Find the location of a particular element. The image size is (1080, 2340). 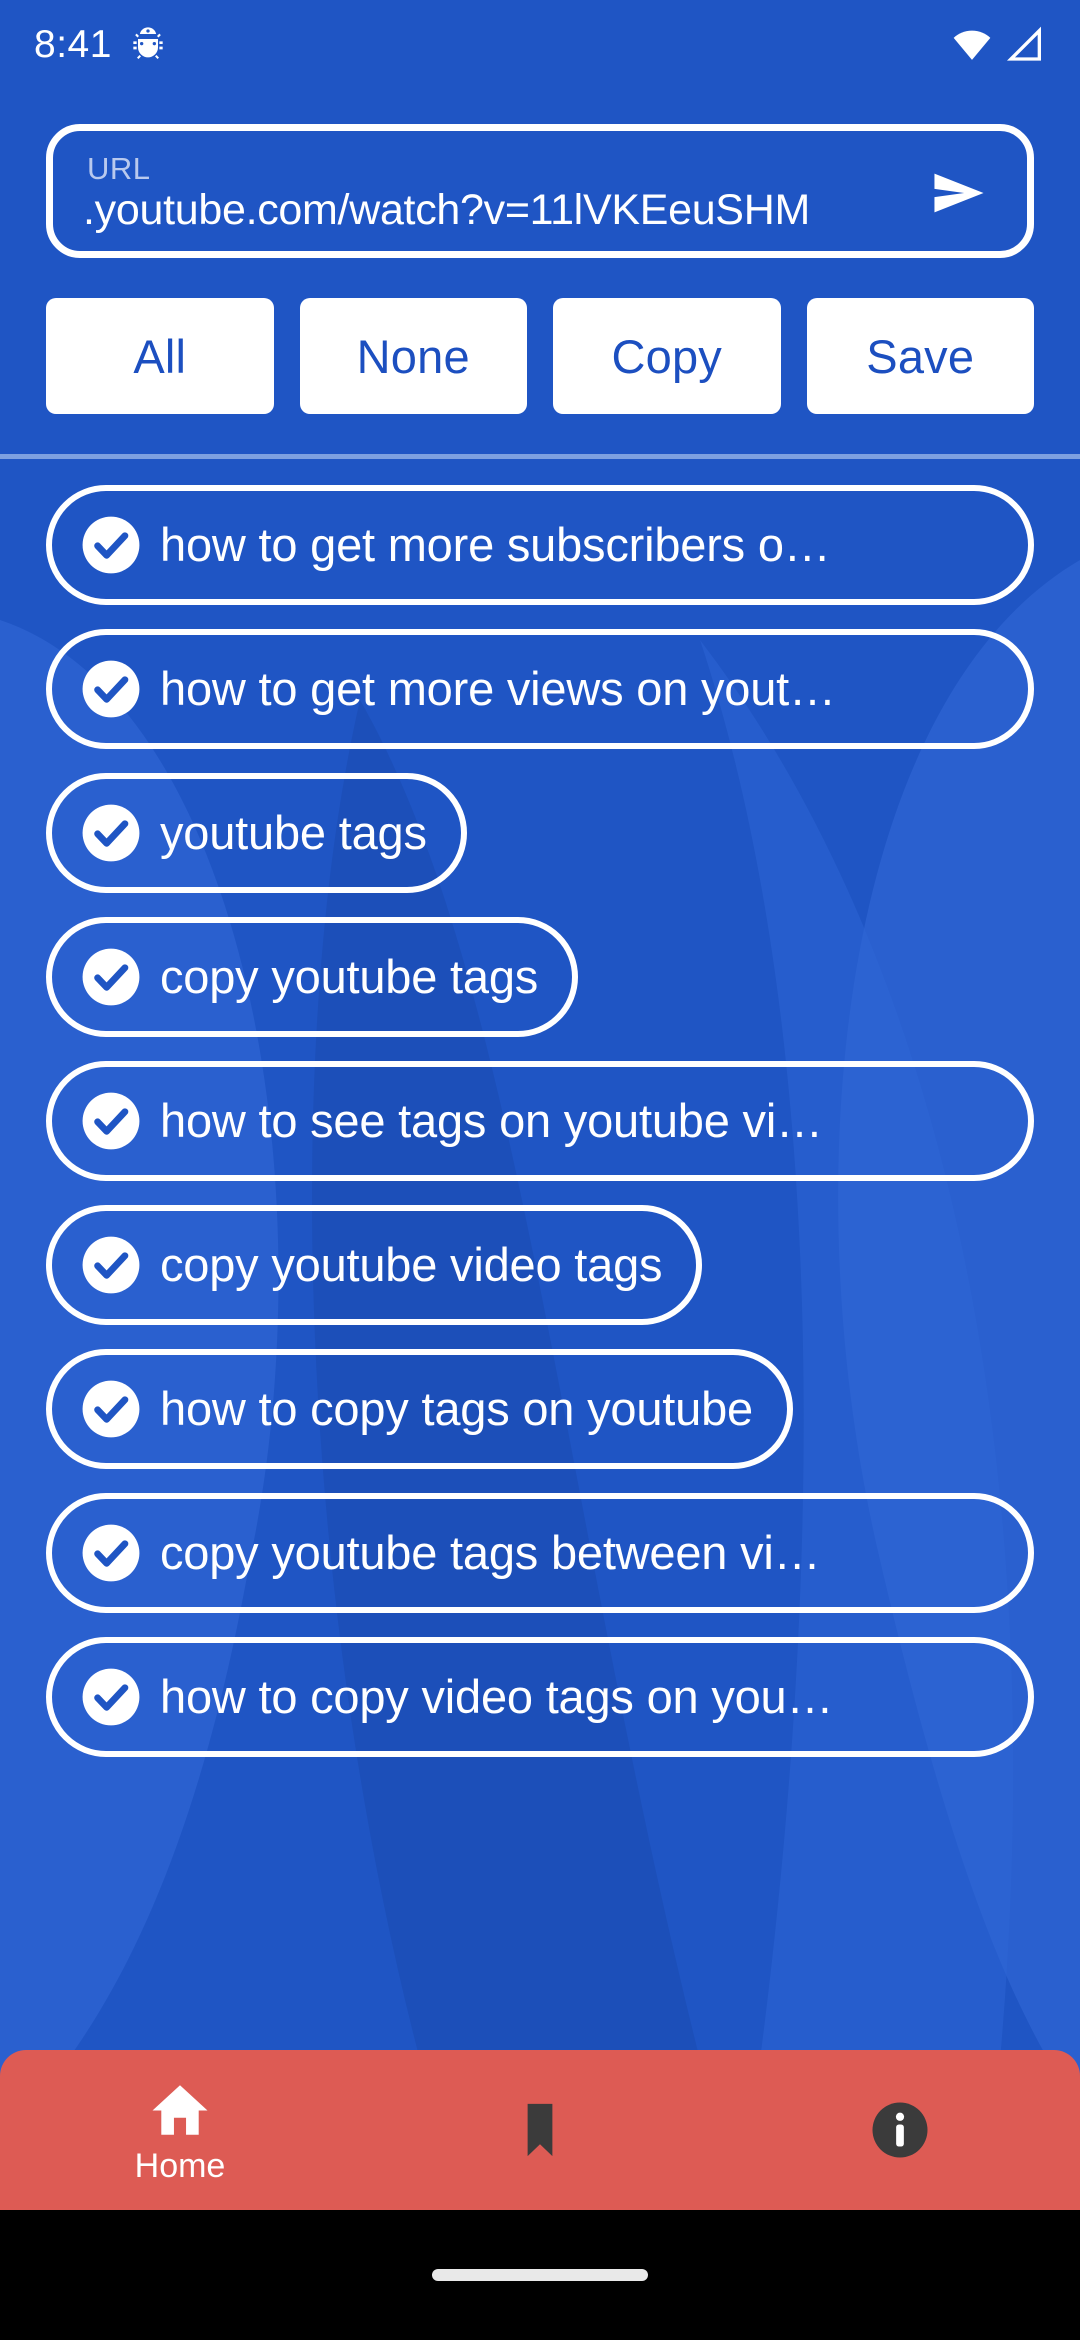

info-icon is located at coordinates (900, 2130).